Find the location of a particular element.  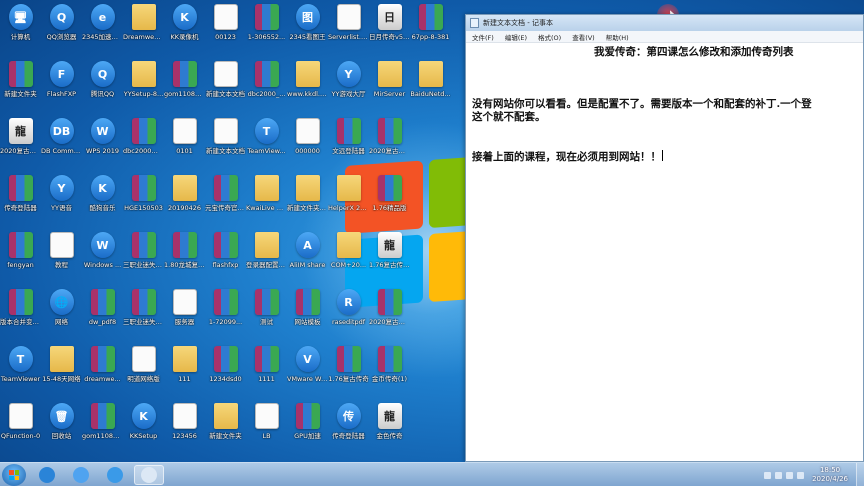

menu-help: 帮助(H) is located at coordinates (617, 37).